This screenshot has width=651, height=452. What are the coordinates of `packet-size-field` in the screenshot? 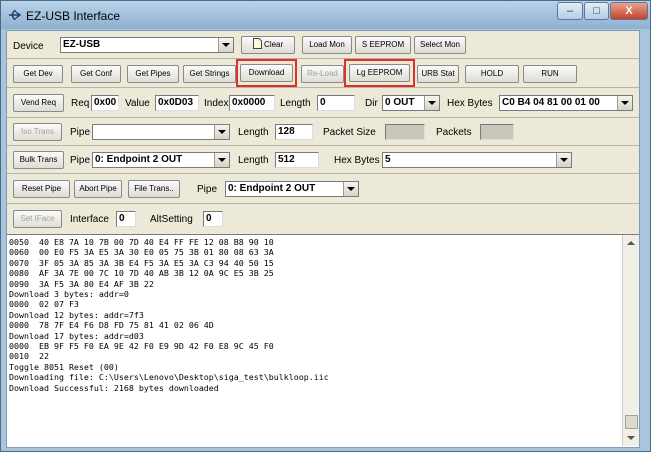 It's located at (405, 132).